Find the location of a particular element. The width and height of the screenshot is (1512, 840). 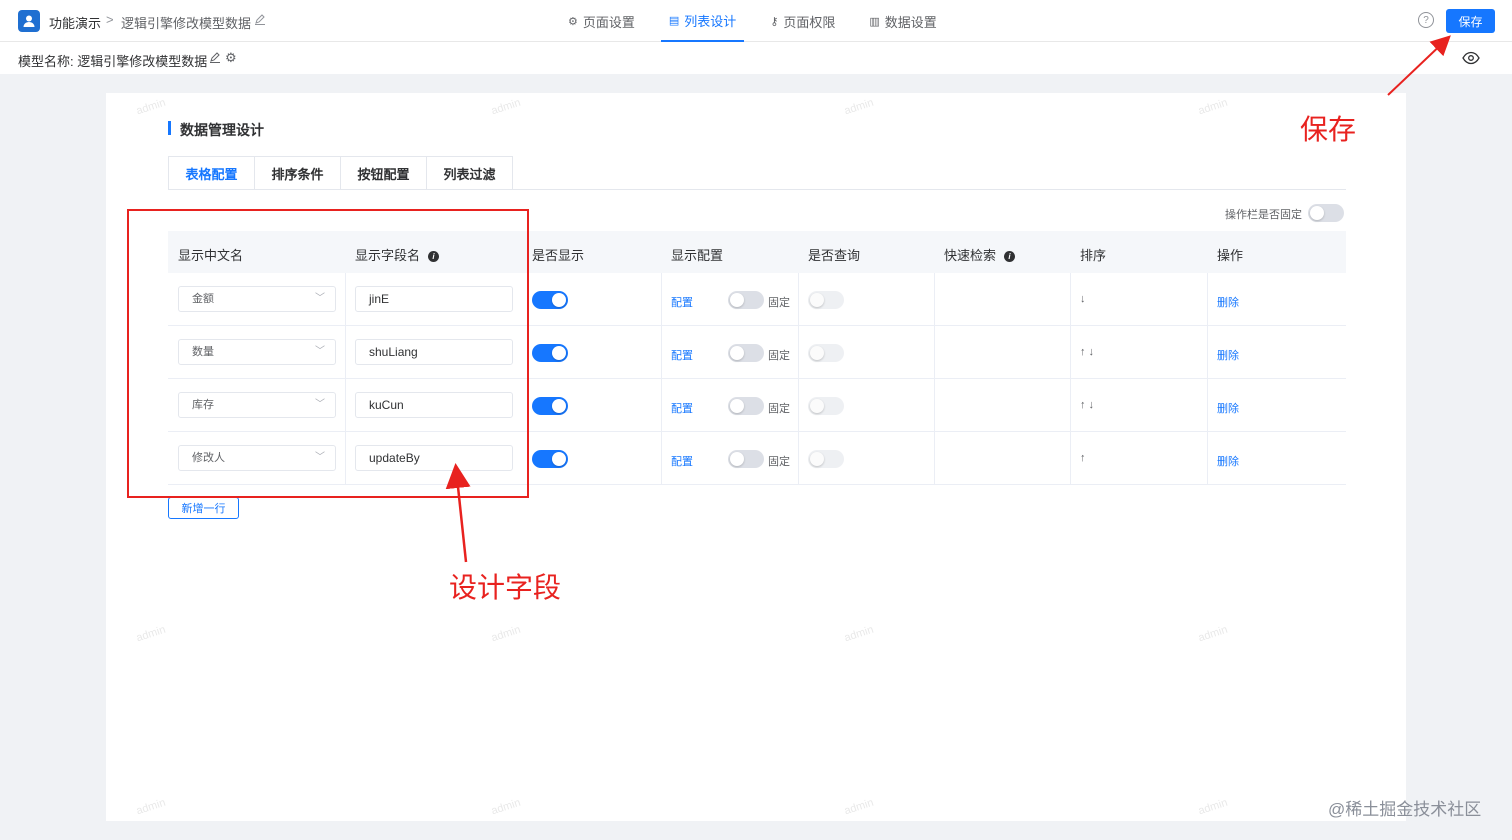

arrow-to-save-button is located at coordinates (1419, 65).